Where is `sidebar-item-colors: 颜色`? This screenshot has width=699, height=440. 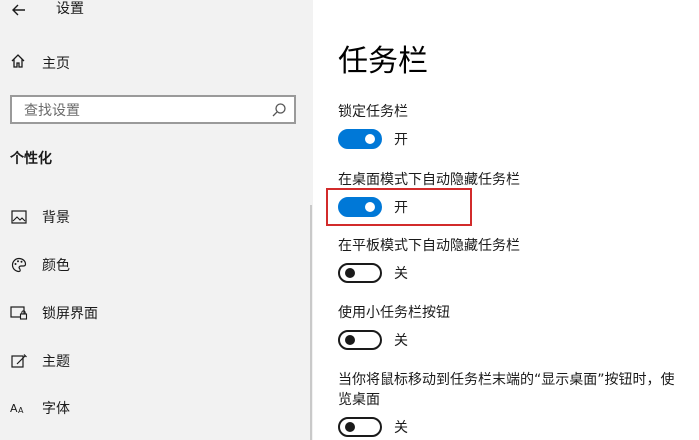
sidebar-item-colors: 颜色 is located at coordinates (155, 265).